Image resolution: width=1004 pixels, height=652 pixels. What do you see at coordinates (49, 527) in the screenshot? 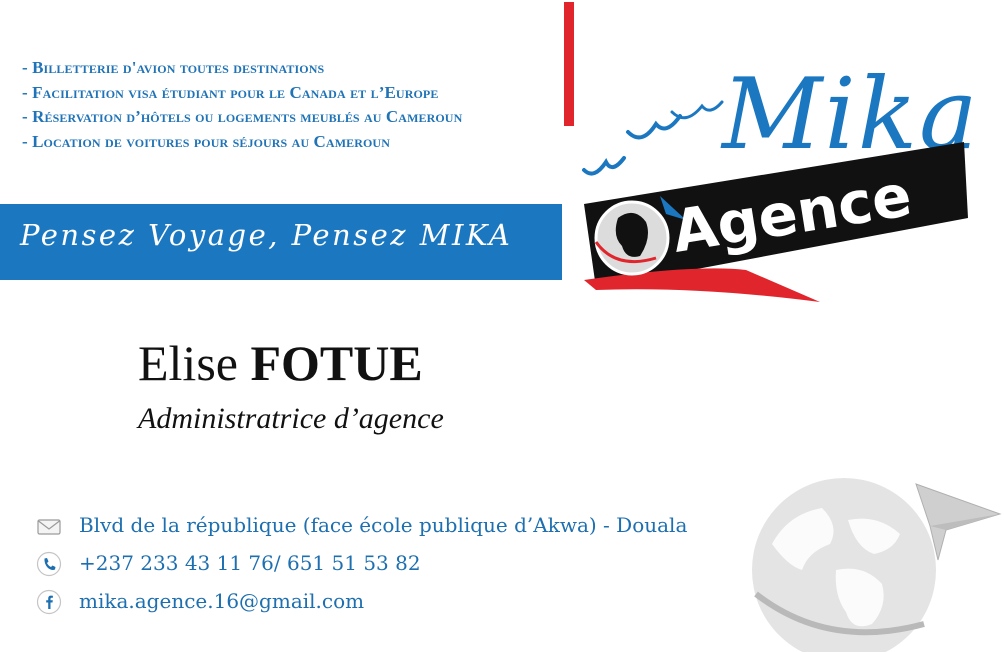
I see `envelope-icon` at bounding box center [49, 527].